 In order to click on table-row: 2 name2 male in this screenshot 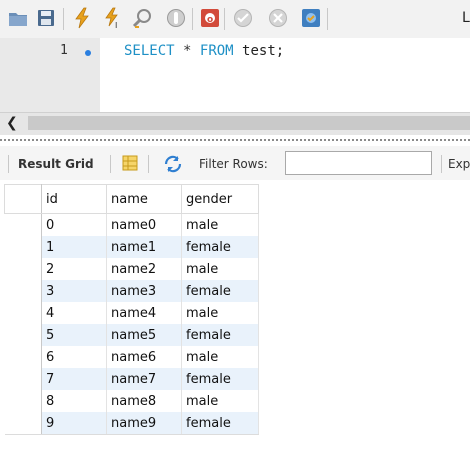, I will do `click(131, 269)`.